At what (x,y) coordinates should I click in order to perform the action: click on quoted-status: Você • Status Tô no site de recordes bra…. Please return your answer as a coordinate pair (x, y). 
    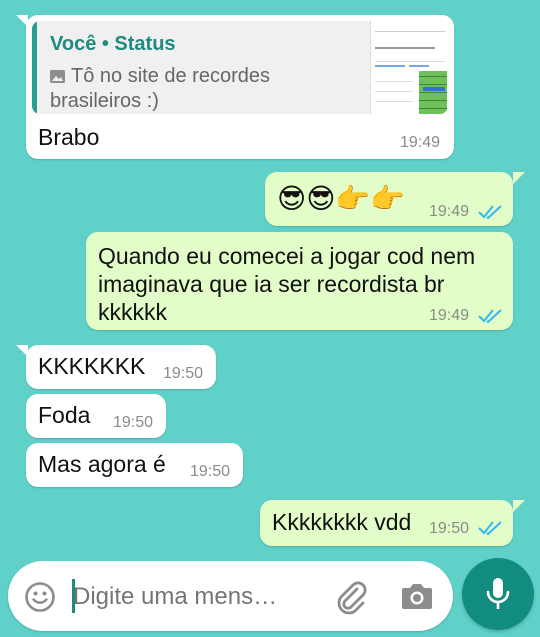
    Looking at the image, I should click on (240, 67).